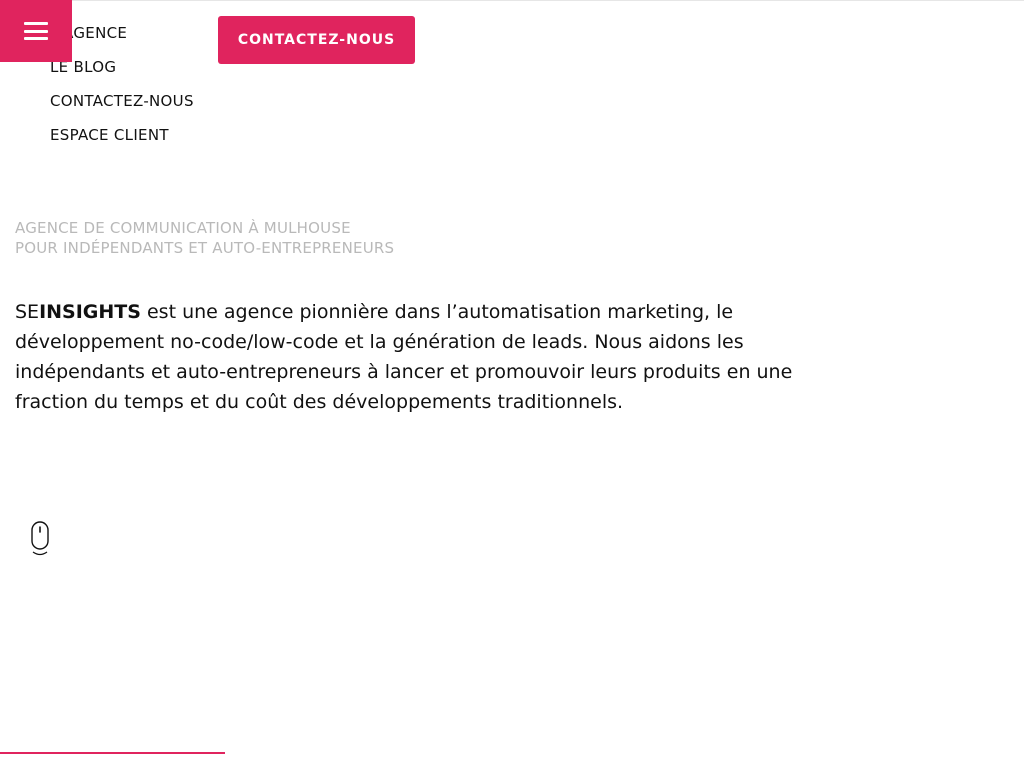 The height and width of the screenshot is (768, 1024). Describe the element at coordinates (40, 539) in the screenshot. I see `mouse-scroll-icon` at that location.